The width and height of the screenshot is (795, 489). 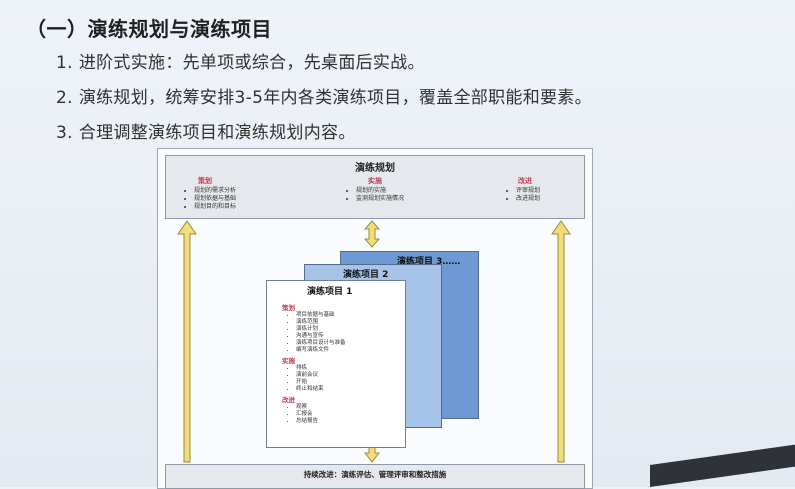 I want to click on bullet-point-3: 3. 合理调整演练项目和演练规划内容。, so click(x=206, y=130).